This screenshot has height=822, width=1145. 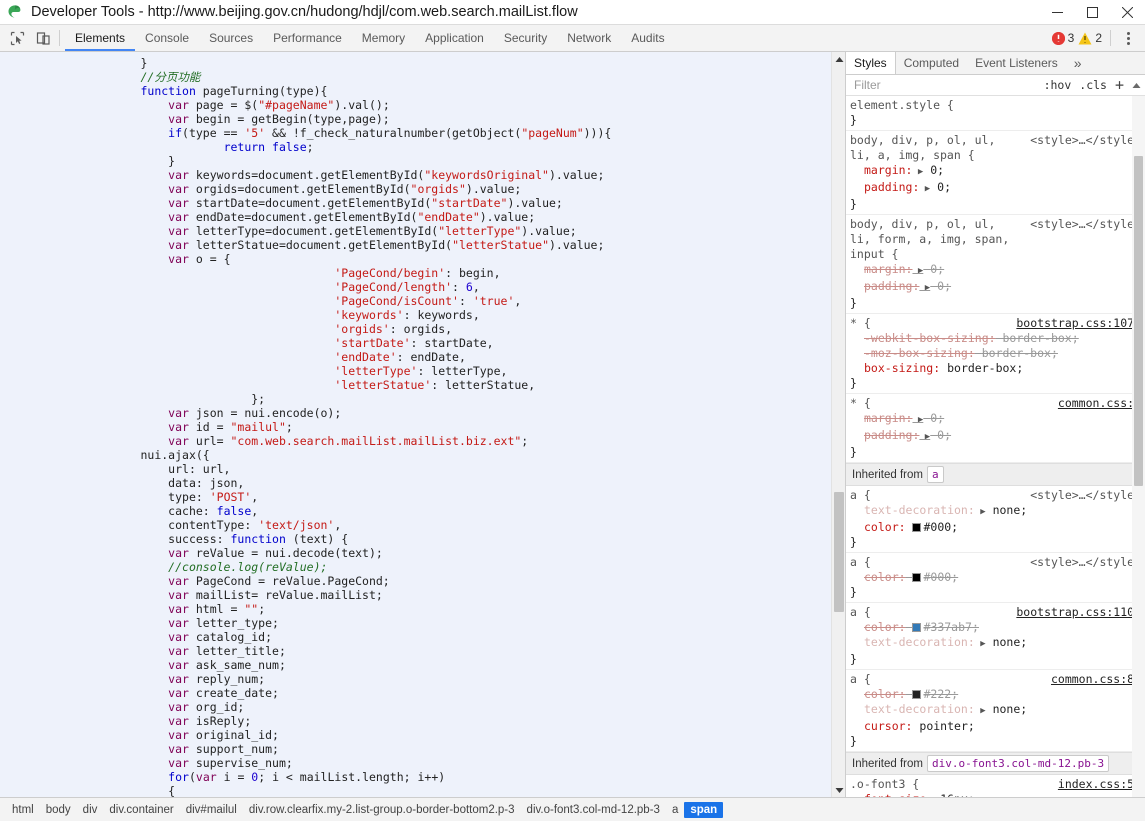 What do you see at coordinates (946, 726) in the screenshot?
I see `css-property-value: pointer;` at bounding box center [946, 726].